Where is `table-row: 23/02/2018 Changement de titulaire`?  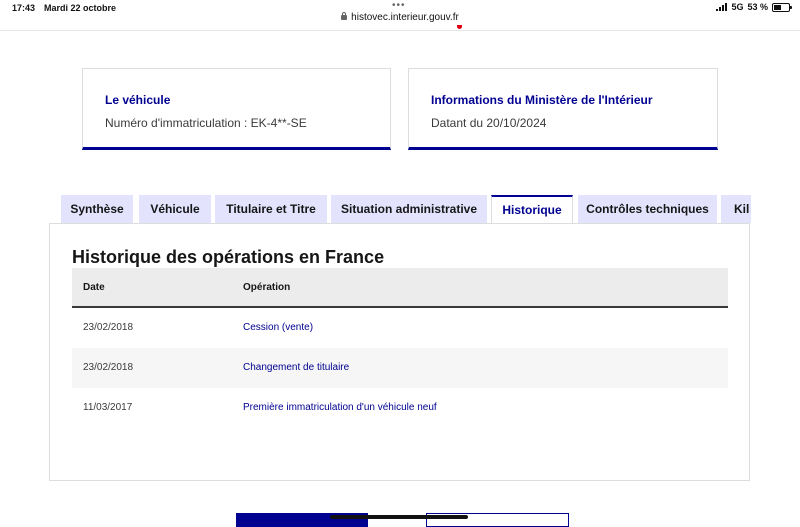 table-row: 23/02/2018 Changement de titulaire is located at coordinates (400, 368).